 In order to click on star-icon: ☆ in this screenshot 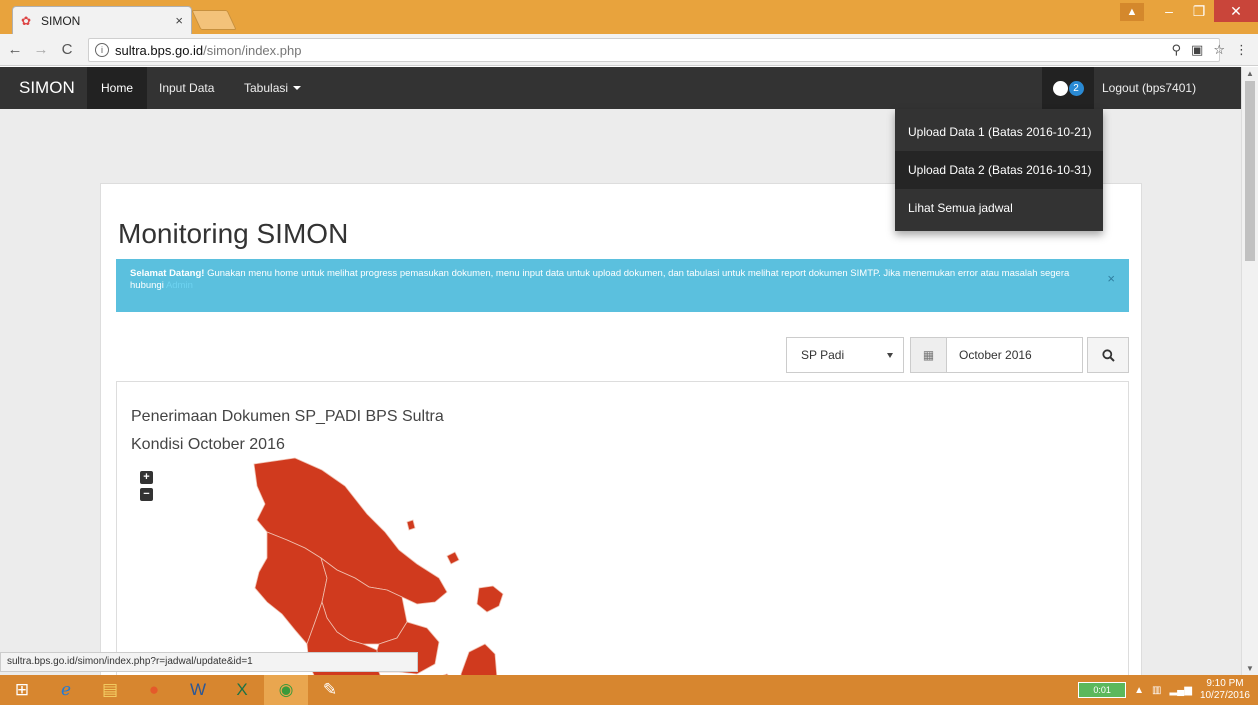, I will do `click(1219, 50)`.